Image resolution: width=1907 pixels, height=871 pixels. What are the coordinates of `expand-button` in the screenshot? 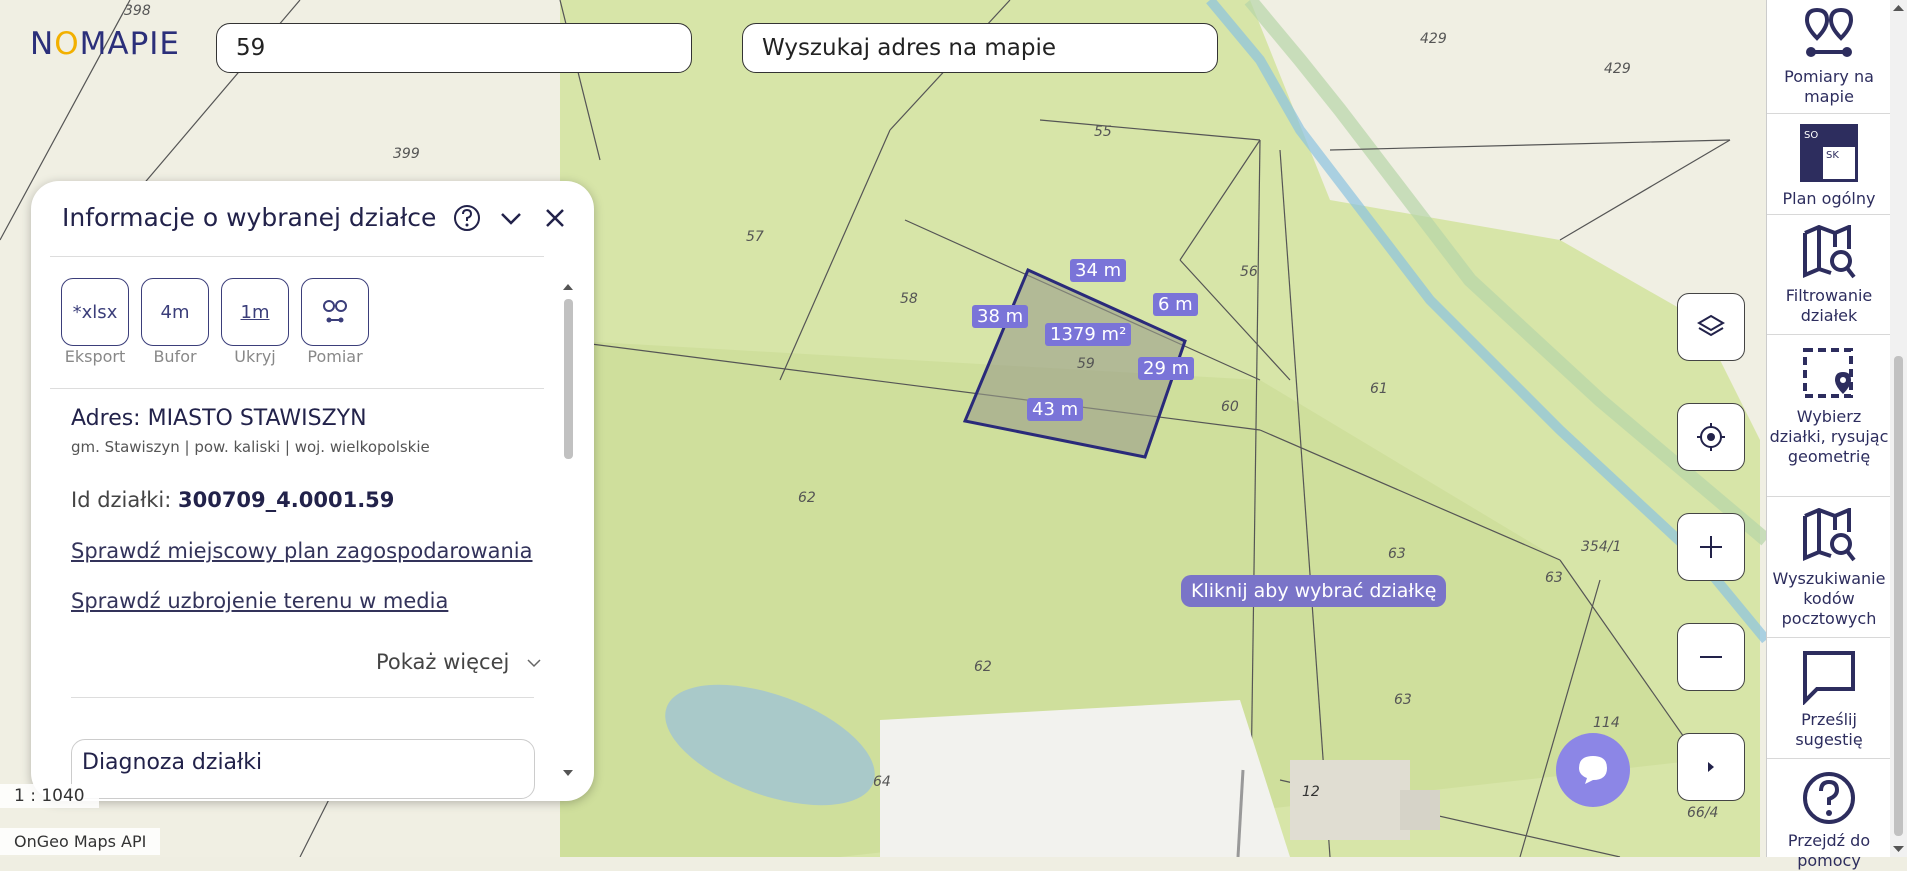 It's located at (1711, 767).